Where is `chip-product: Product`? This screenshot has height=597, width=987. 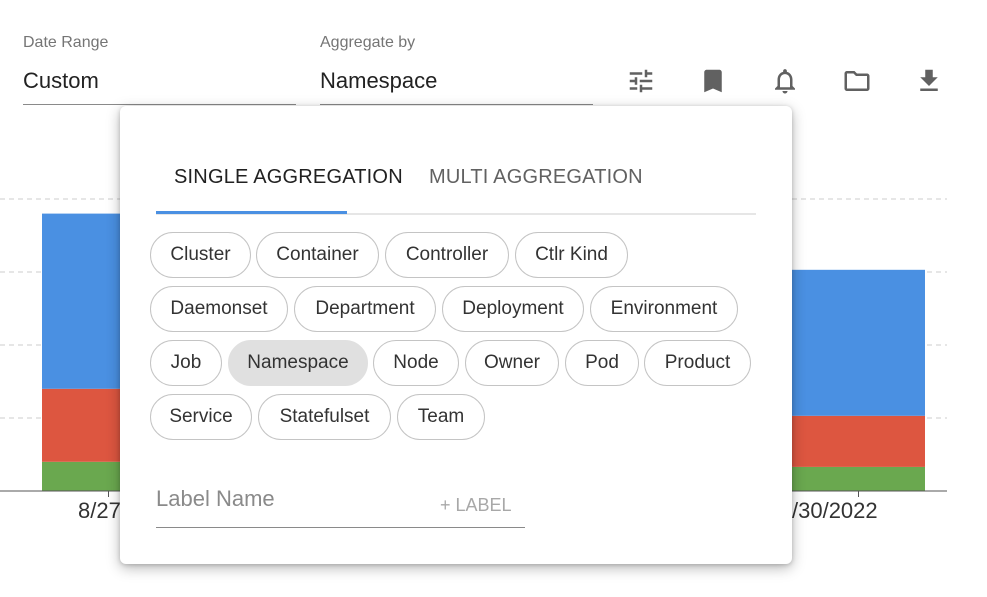 chip-product: Product is located at coordinates (697, 363).